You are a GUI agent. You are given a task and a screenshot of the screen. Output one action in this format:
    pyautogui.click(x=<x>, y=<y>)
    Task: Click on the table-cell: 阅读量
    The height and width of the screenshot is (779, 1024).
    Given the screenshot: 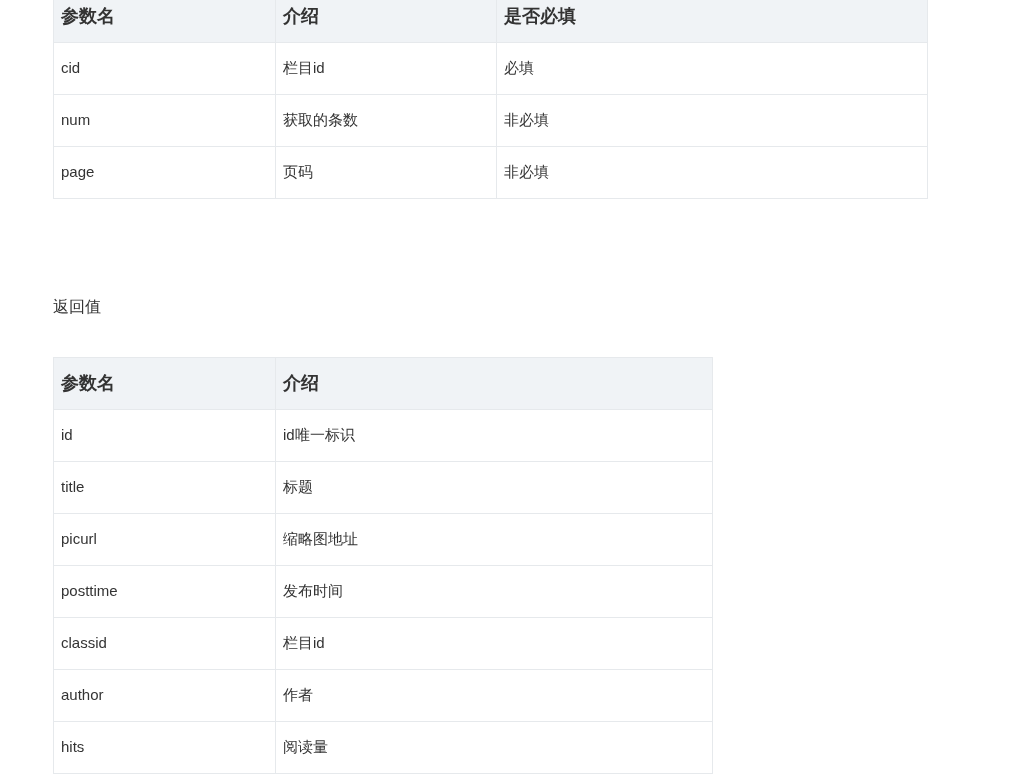 What is the action you would take?
    pyautogui.click(x=494, y=747)
    